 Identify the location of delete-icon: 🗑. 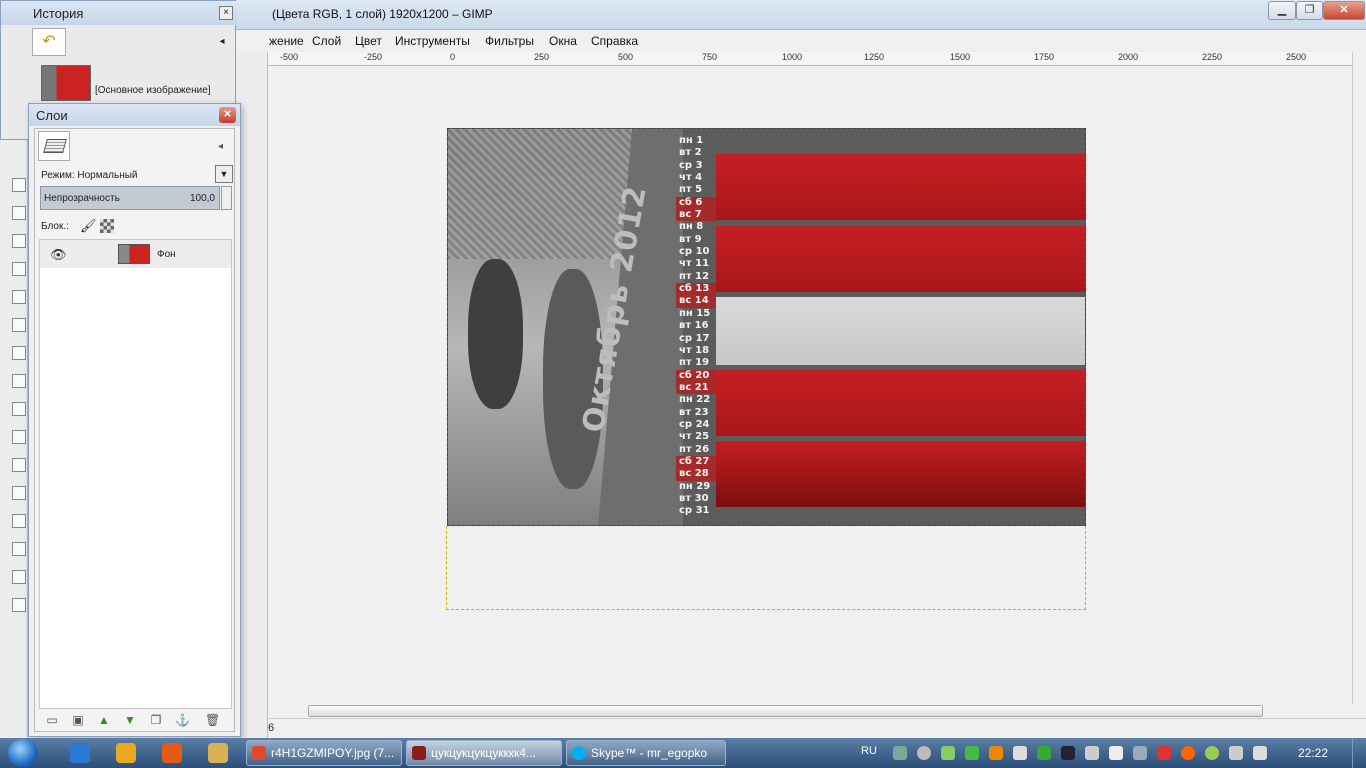
(212, 720).